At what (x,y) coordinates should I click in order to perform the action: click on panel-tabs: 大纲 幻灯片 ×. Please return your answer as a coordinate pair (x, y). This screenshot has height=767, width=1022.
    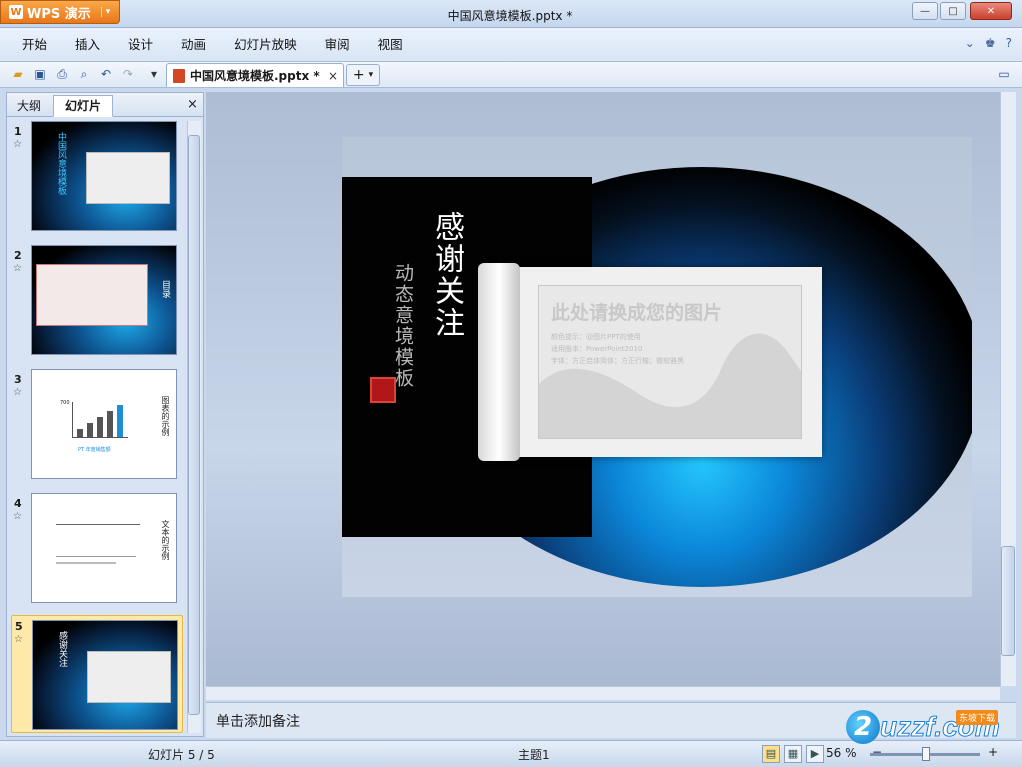
    Looking at the image, I should click on (105, 105).